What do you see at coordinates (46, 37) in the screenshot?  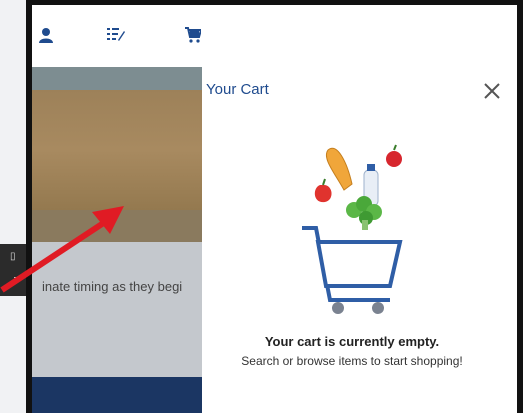 I see `account-icon` at bounding box center [46, 37].